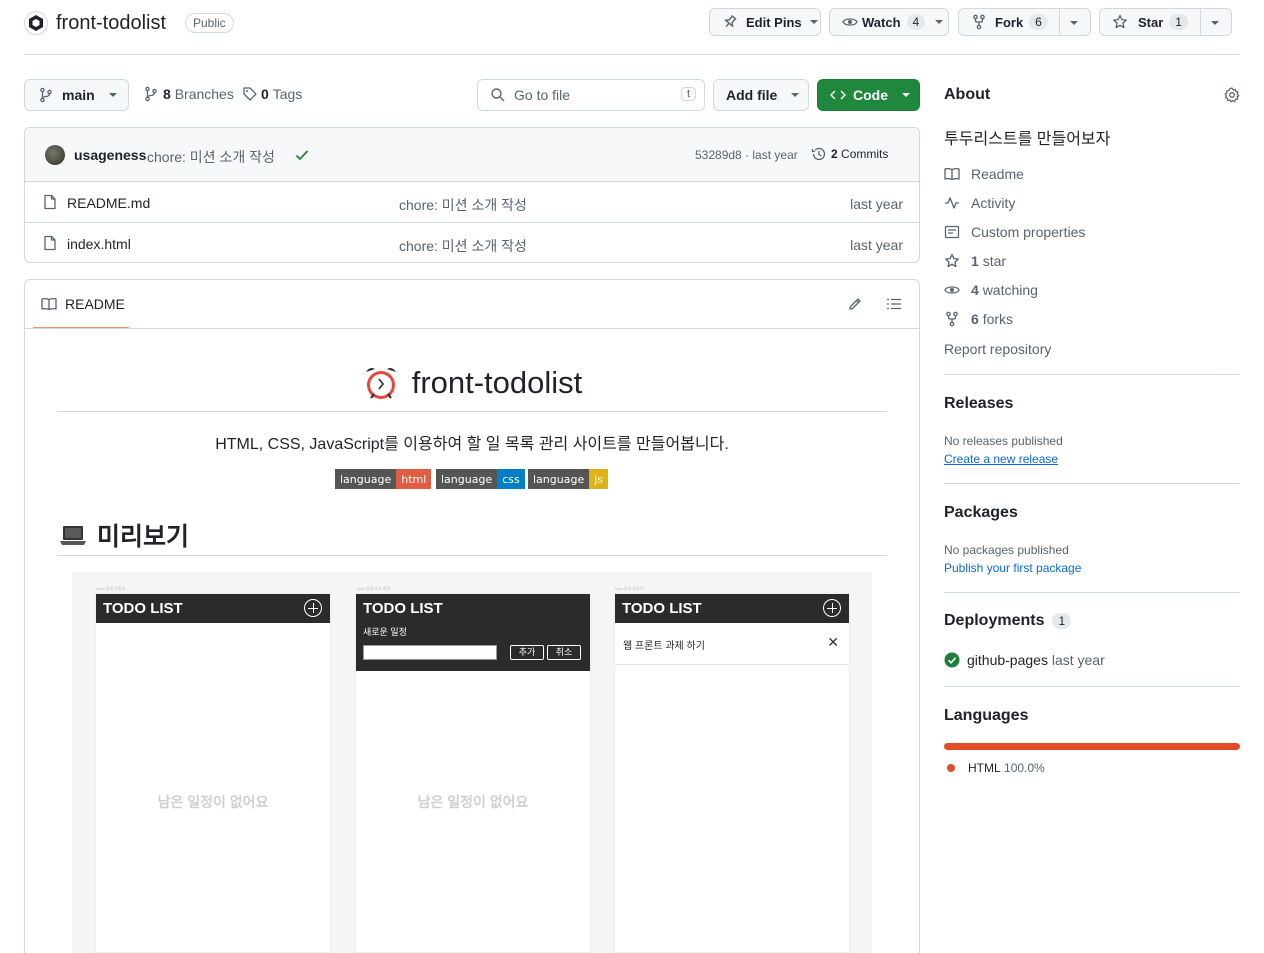  Describe the element at coordinates (1178, 22) in the screenshot. I see `star-count: 1` at that location.